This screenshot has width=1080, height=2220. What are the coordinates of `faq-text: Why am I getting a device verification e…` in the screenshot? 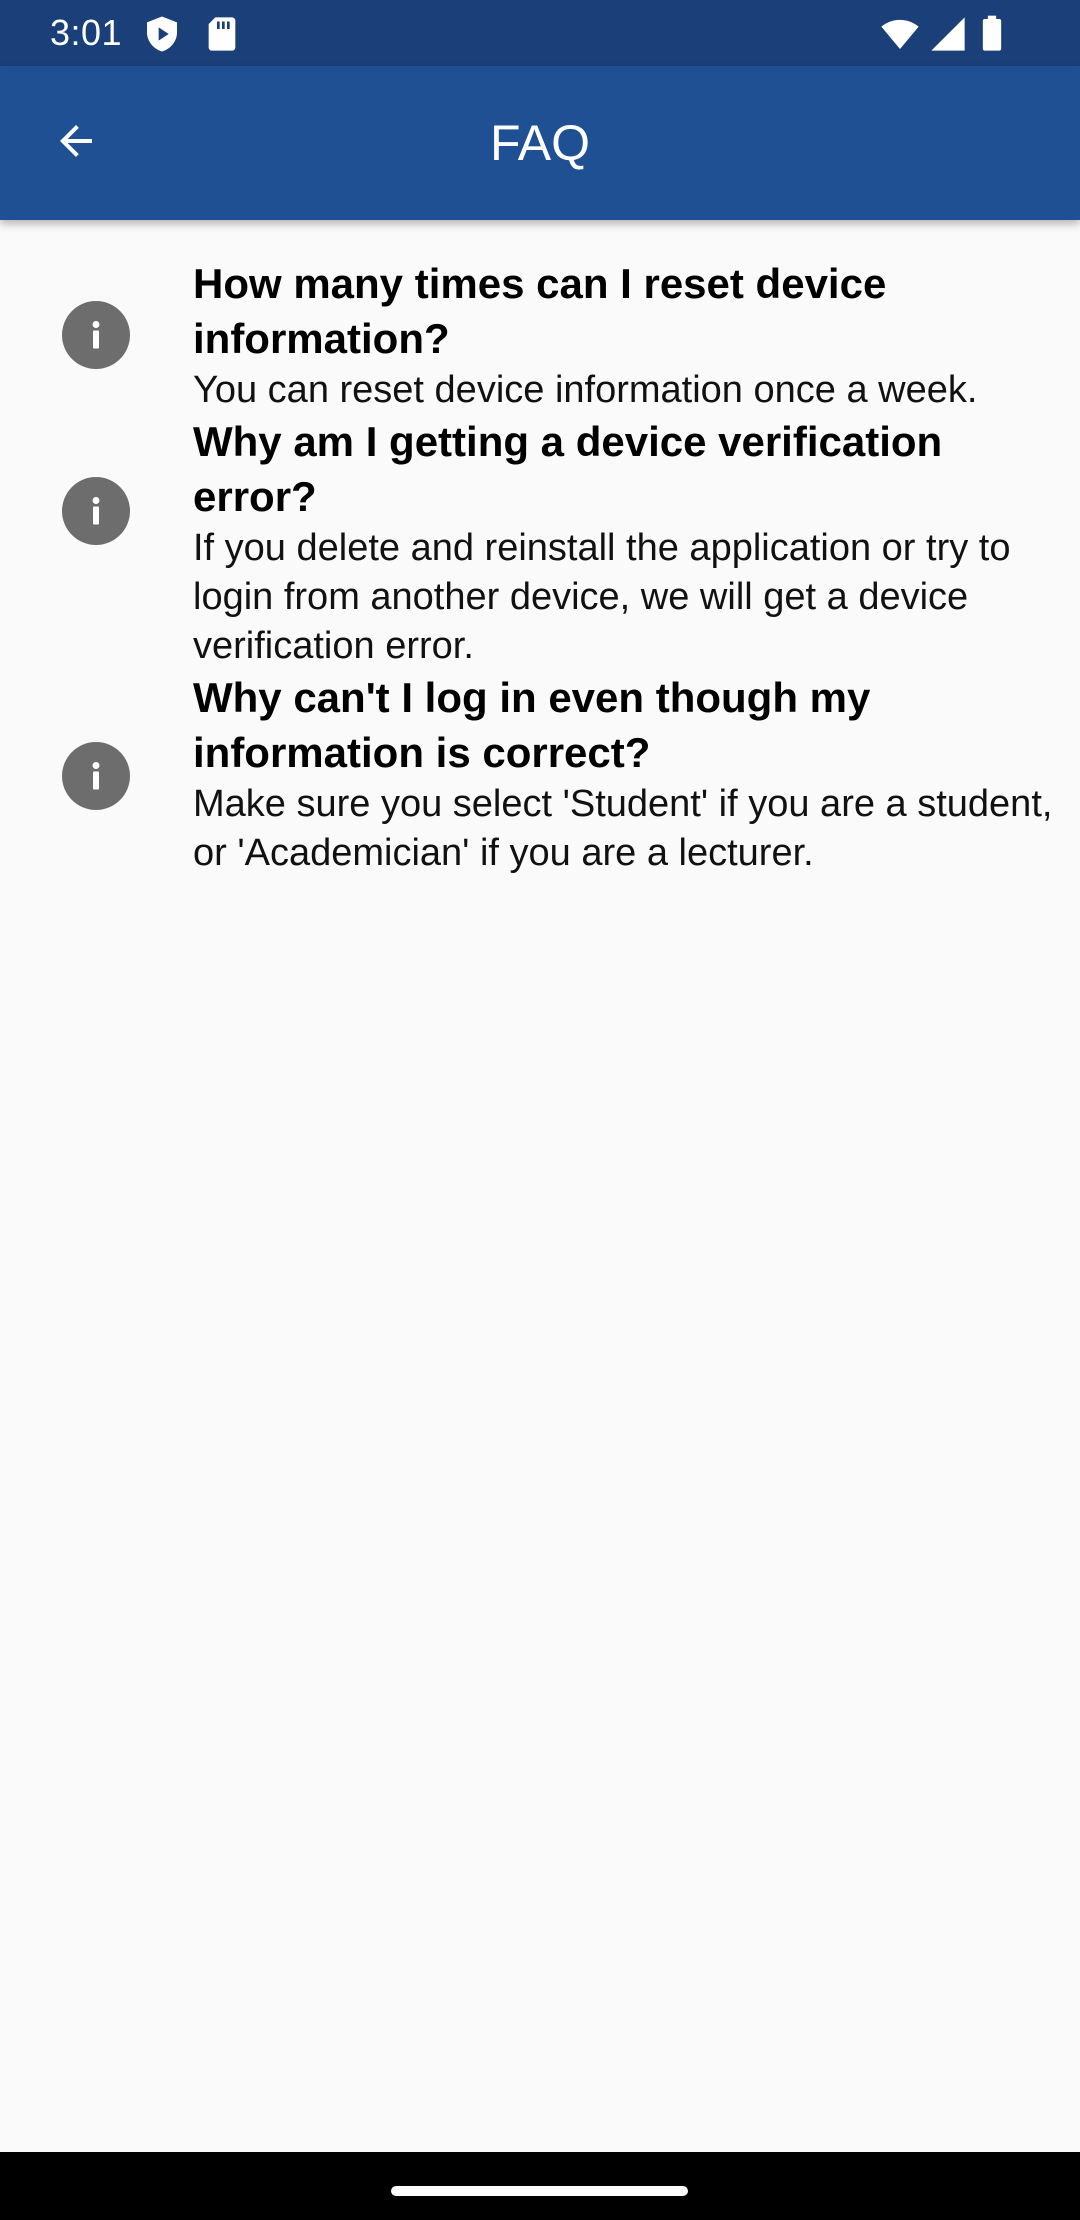 It's located at (623, 542).